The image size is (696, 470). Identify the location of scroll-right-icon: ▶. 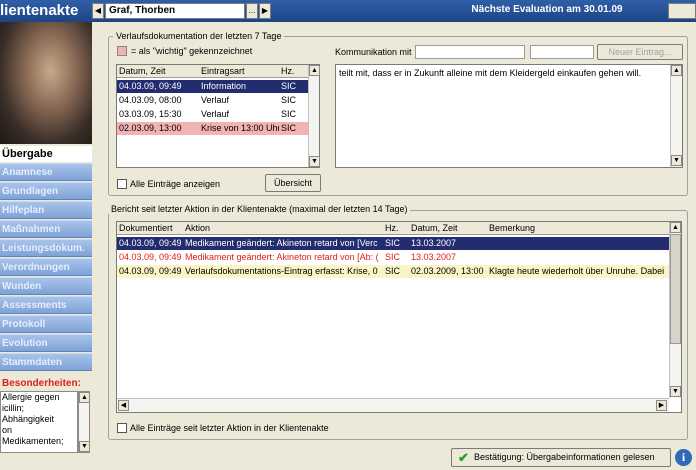
(661, 405).